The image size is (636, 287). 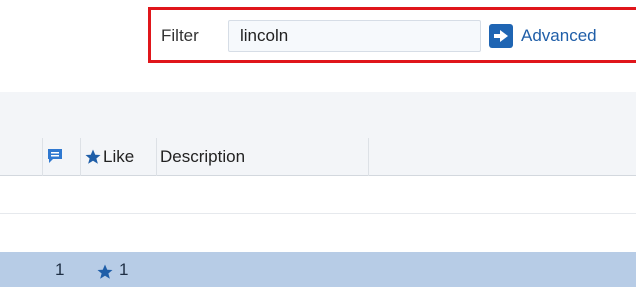 I want to click on filter-label: Filter, so click(x=180, y=35).